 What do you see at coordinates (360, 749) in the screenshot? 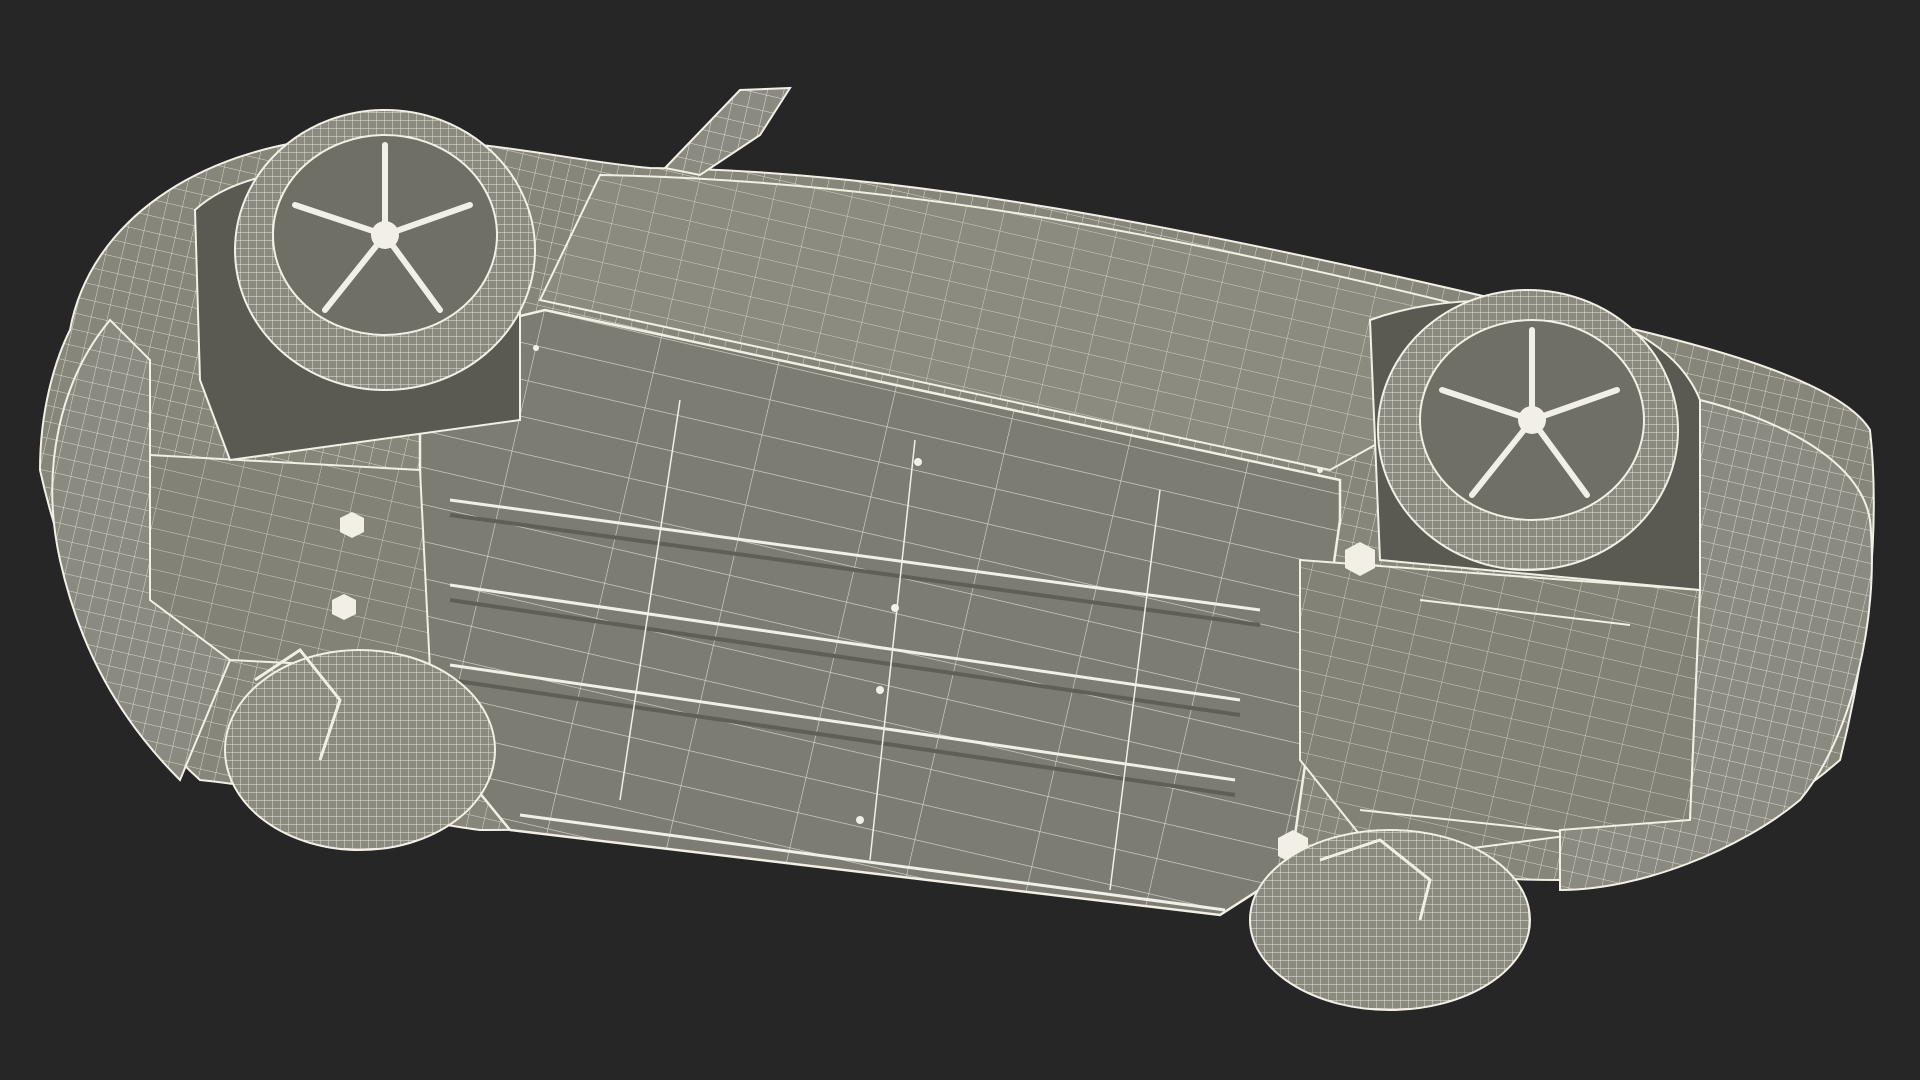
I see `wheel-front-lower` at bounding box center [360, 749].